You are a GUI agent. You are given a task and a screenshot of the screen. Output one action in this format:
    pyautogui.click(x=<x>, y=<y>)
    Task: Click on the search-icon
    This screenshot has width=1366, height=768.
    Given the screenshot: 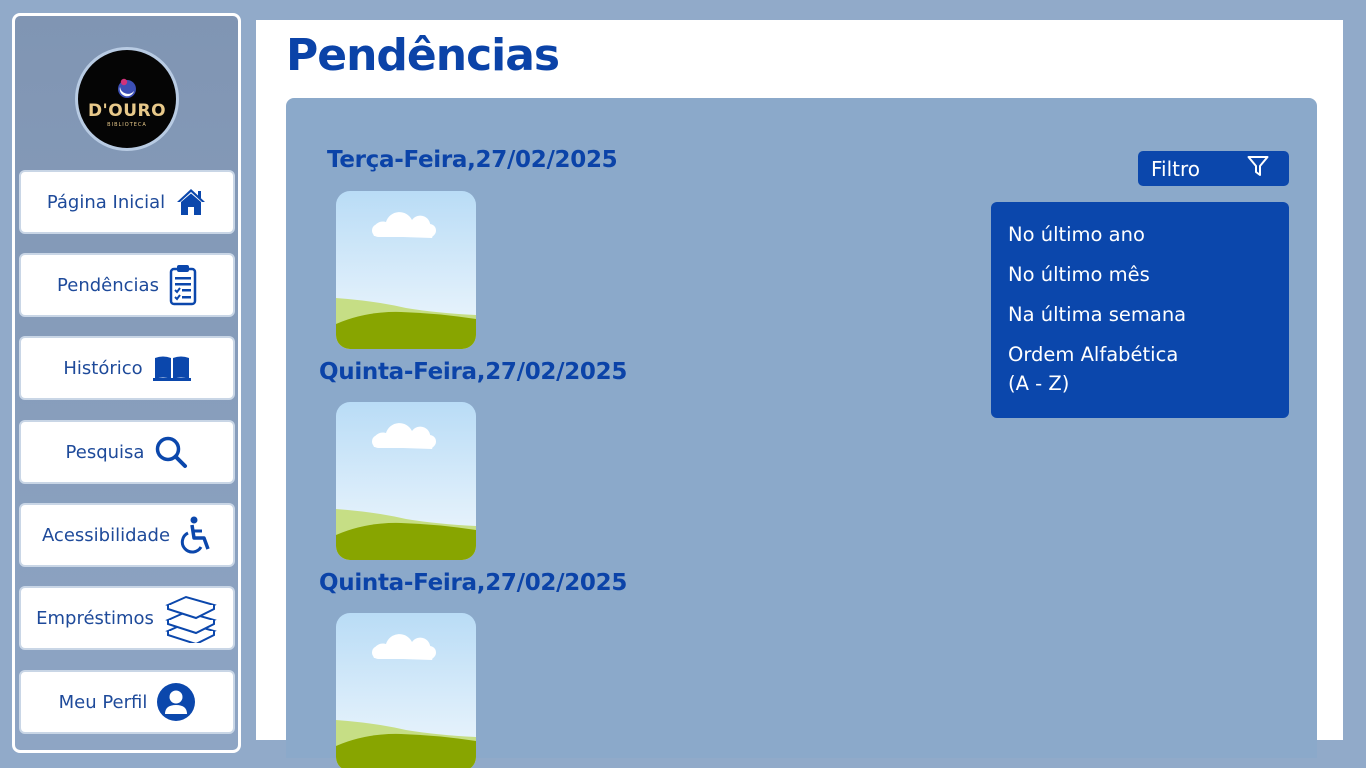 What is the action you would take?
    pyautogui.click(x=171, y=452)
    